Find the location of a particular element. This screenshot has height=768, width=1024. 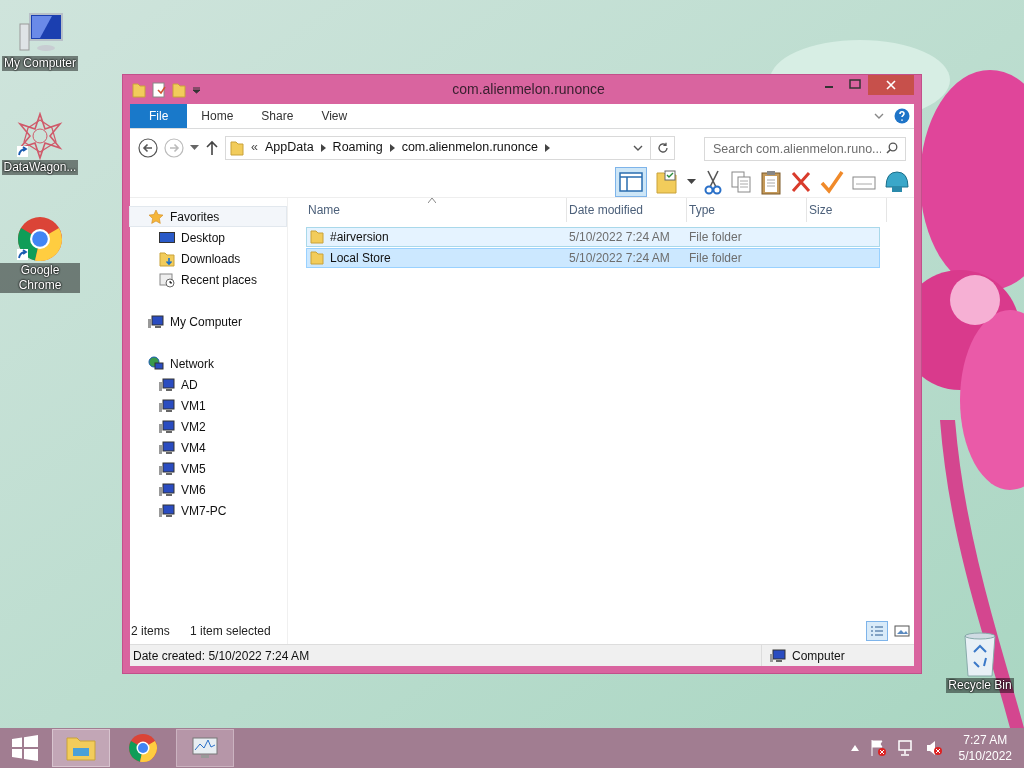

muted-speaker-icon is located at coordinates (933, 748).